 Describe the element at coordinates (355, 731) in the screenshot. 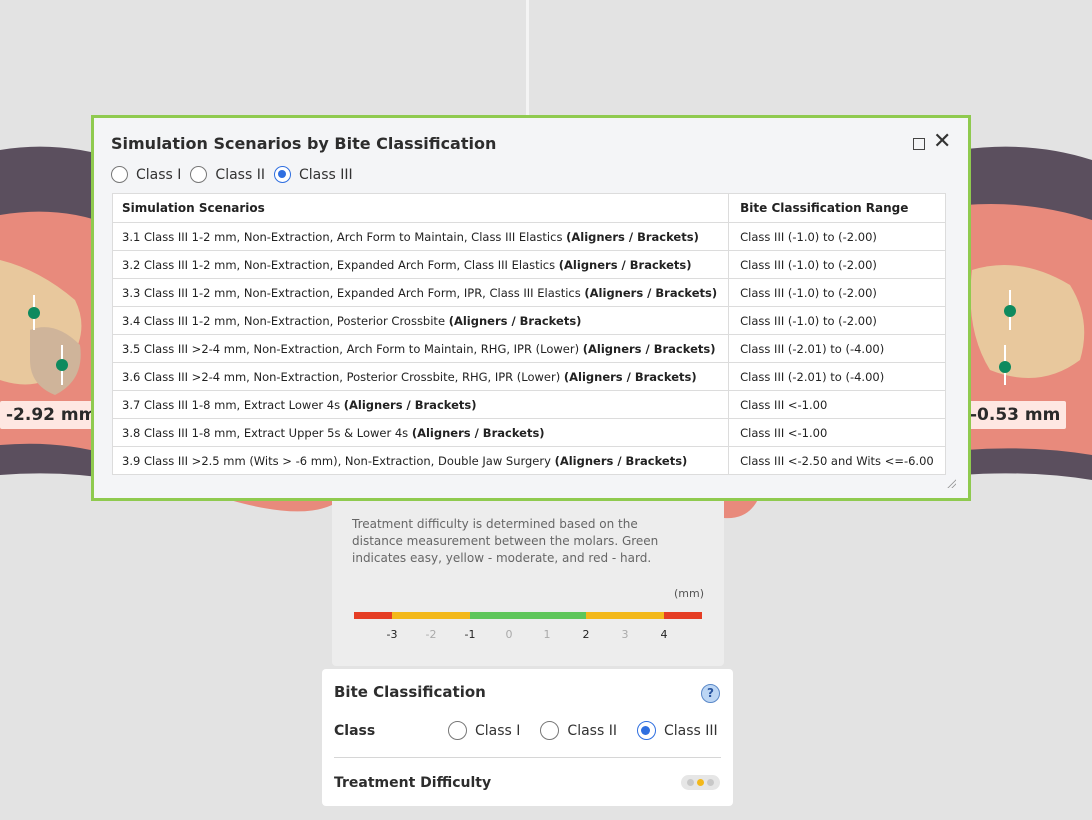

I see `class-label: Class` at that location.